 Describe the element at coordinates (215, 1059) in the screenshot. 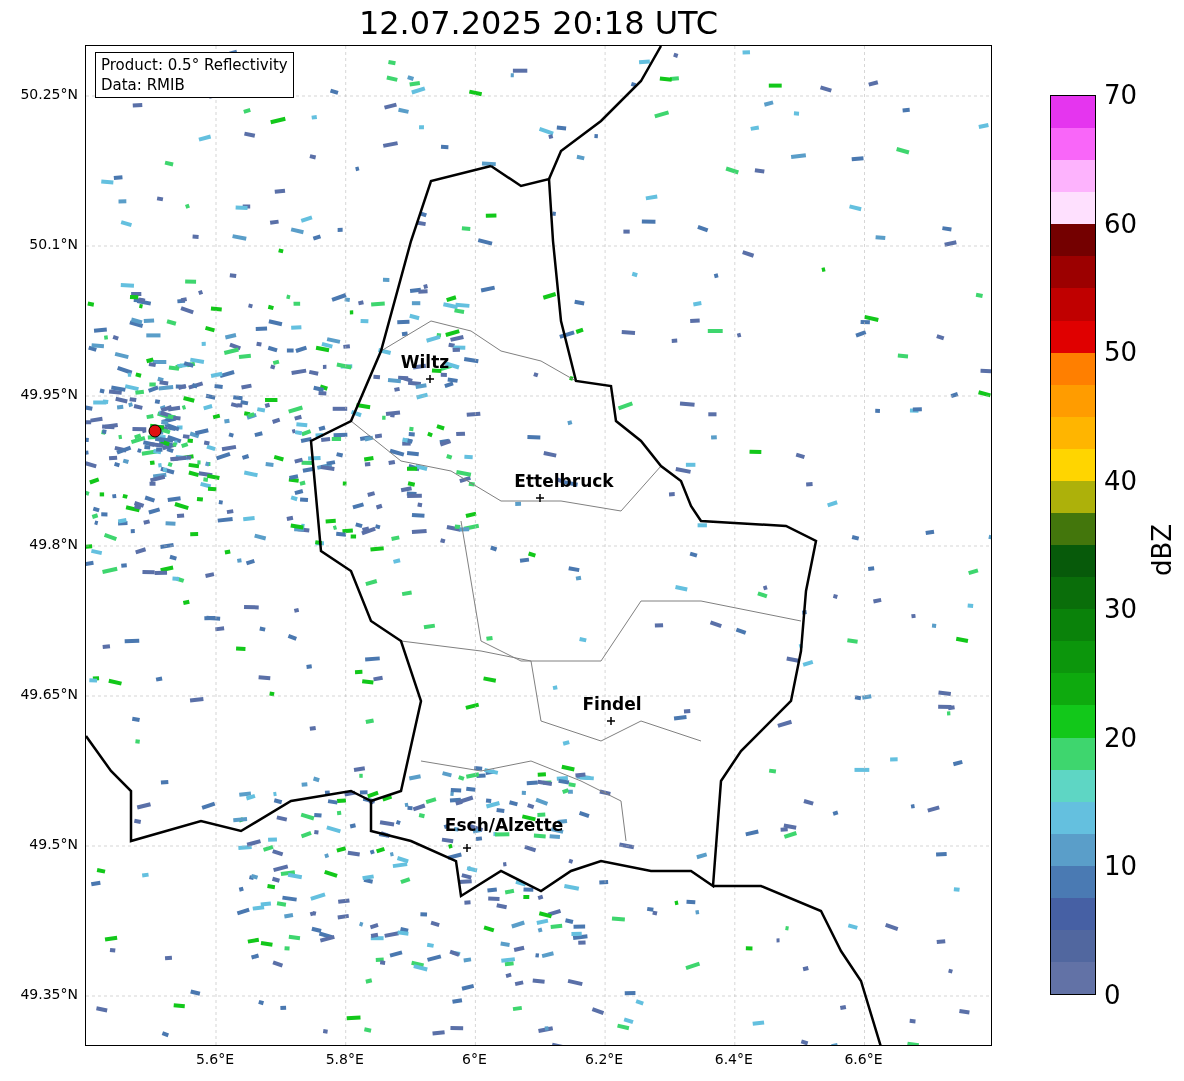

I see `longitude-label: 5.6°E` at that location.